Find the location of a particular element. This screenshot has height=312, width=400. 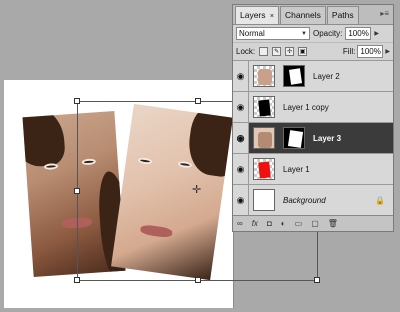

blend-mode-select: Normal ▼ is located at coordinates (273, 33).